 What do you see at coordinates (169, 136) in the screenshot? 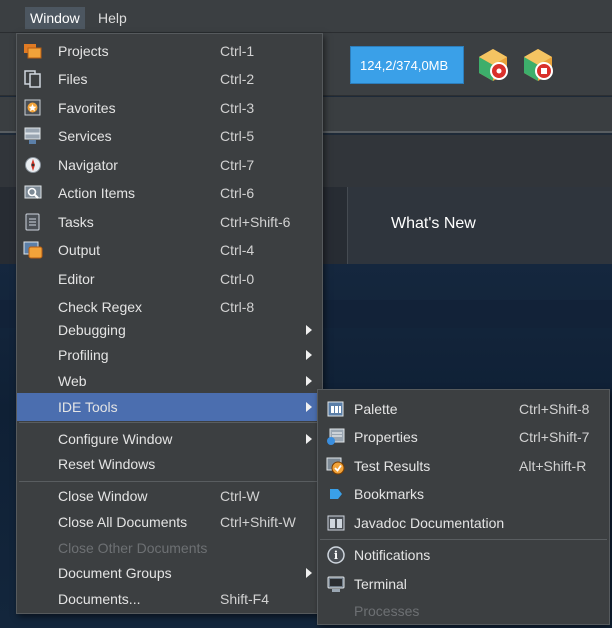
I see `menu-item-services: Services Ctrl-5` at bounding box center [169, 136].